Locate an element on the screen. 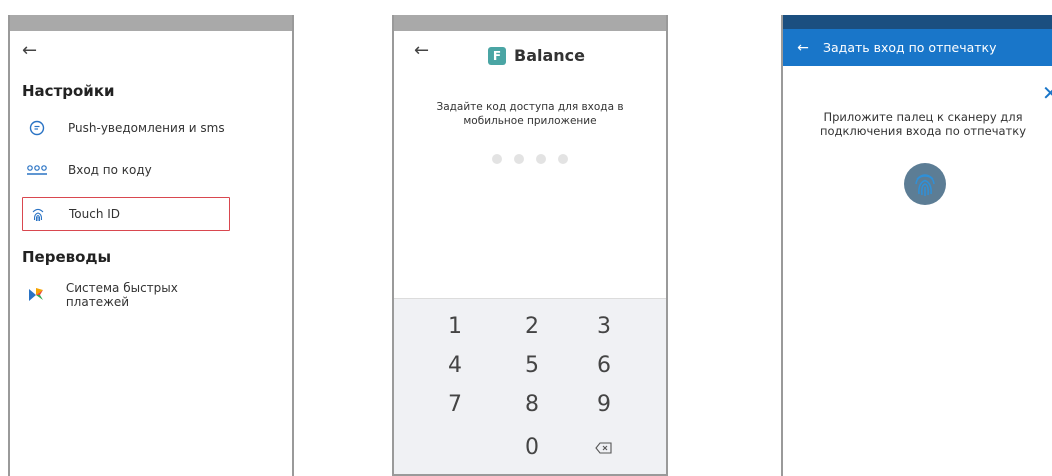 The width and height of the screenshot is (1052, 476). key-2: 2 is located at coordinates (532, 327).